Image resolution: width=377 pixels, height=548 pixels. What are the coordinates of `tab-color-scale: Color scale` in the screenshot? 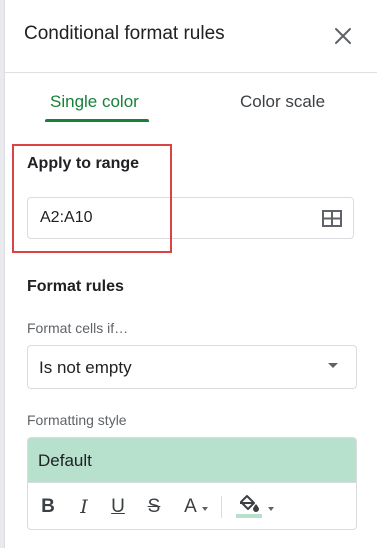 It's located at (282, 102).